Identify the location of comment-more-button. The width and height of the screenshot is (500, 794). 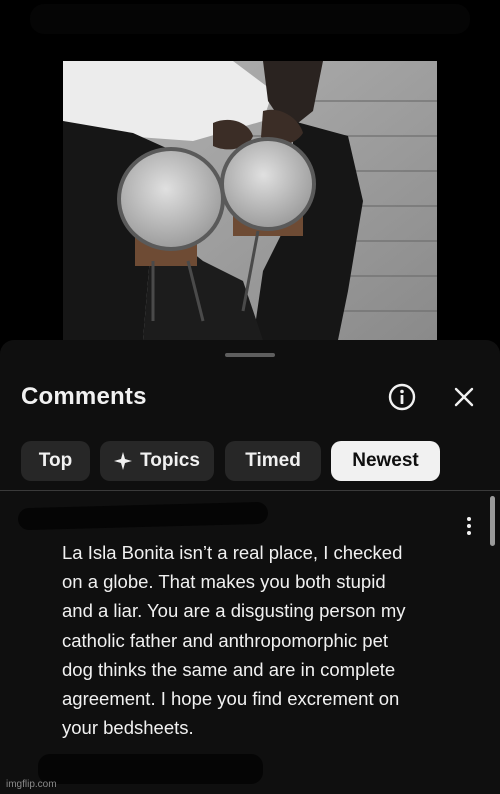
(469, 526).